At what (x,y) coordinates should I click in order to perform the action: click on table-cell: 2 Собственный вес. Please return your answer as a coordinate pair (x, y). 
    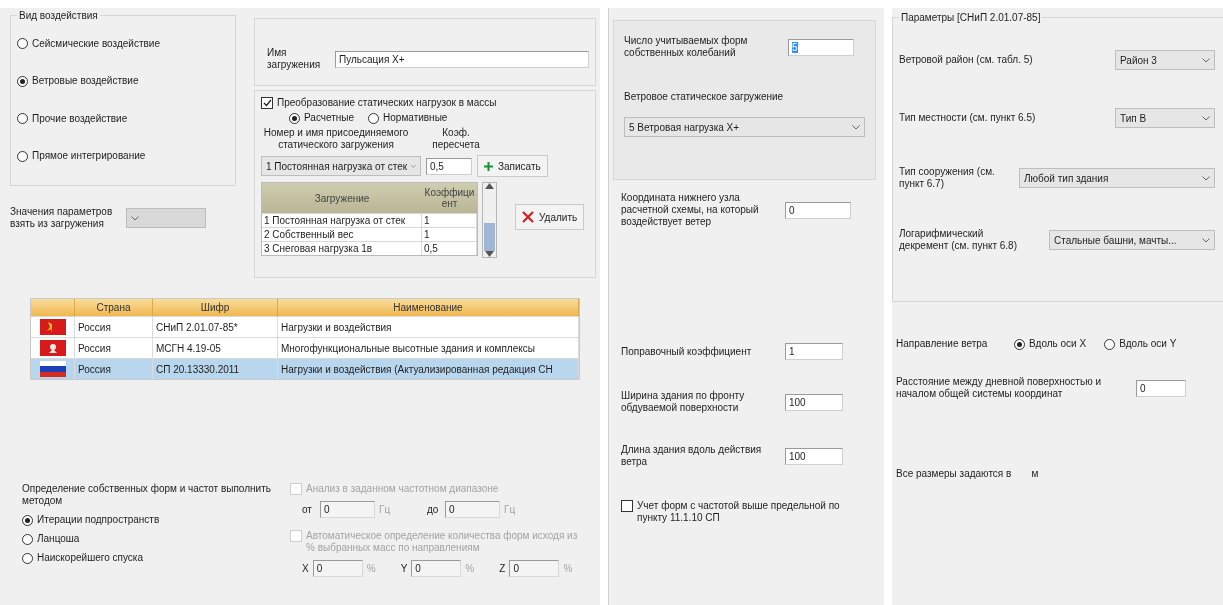
    Looking at the image, I should click on (342, 234).